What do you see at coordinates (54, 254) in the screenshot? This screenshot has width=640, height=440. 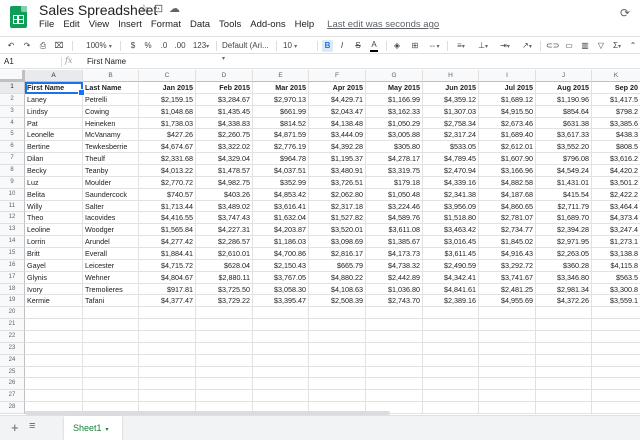 I see `cell: Britt` at bounding box center [54, 254].